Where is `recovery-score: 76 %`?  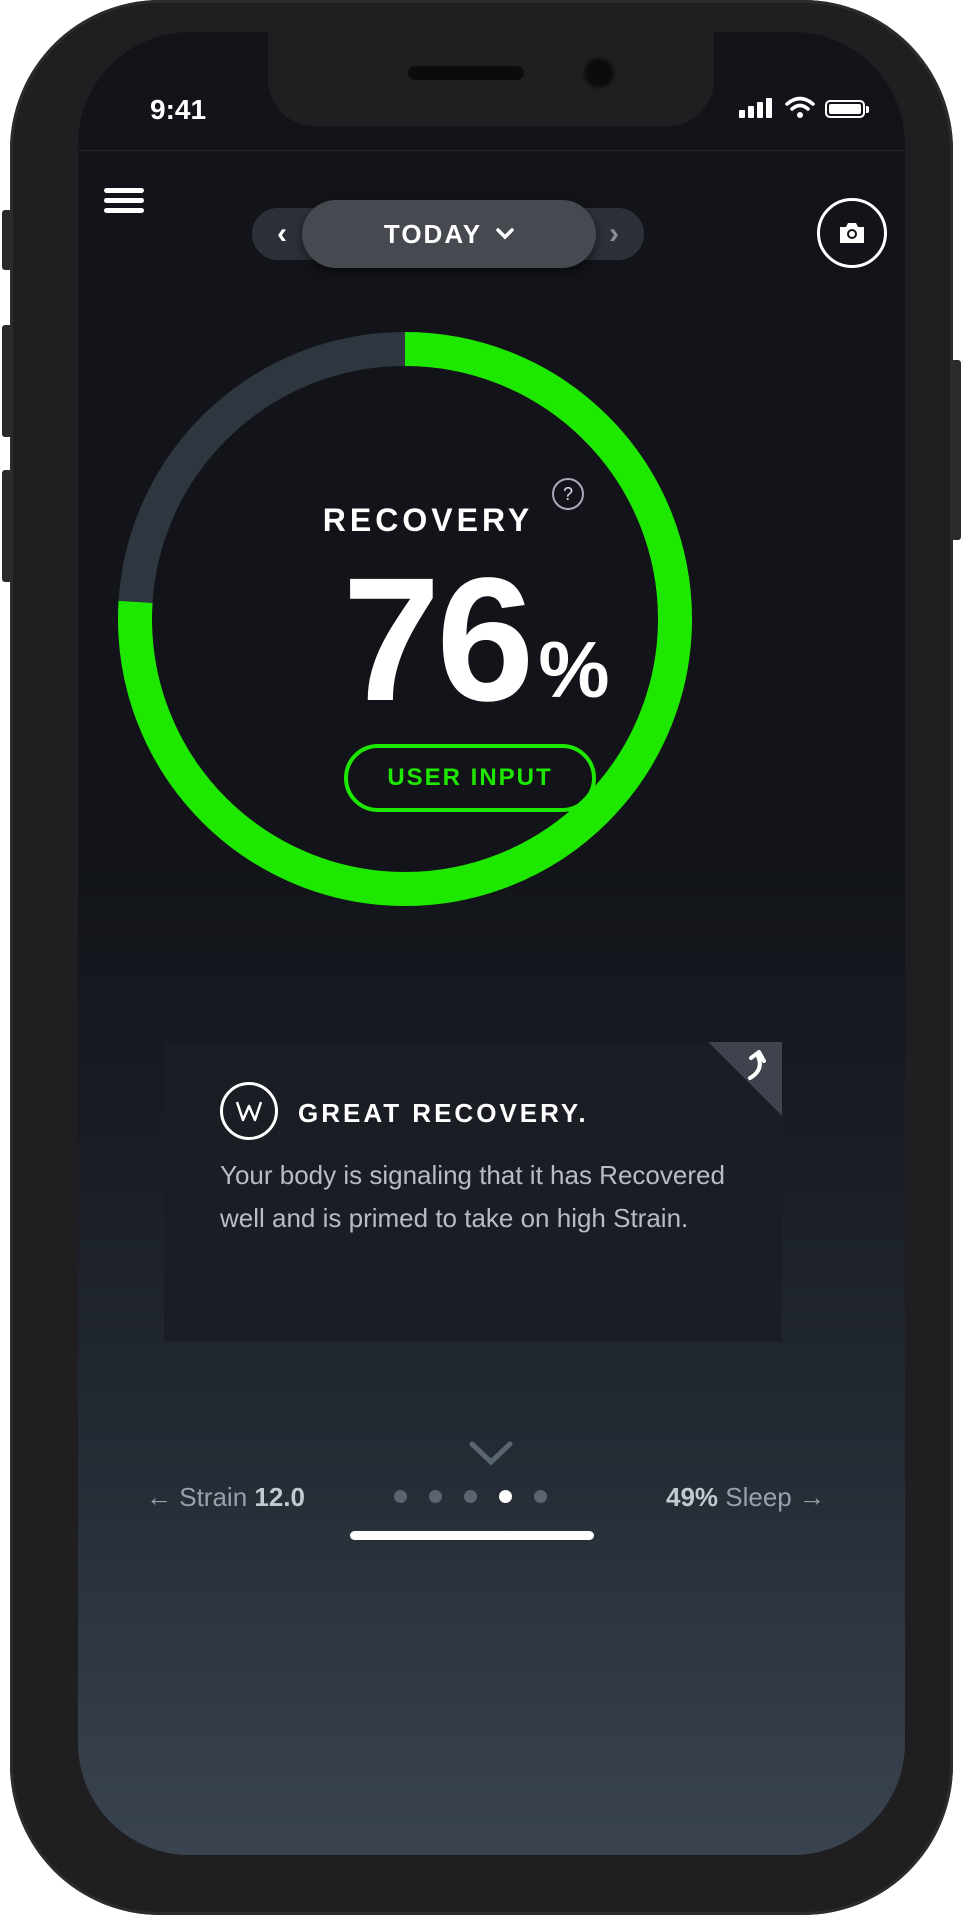
recovery-score: 76 % is located at coordinates (476, 640).